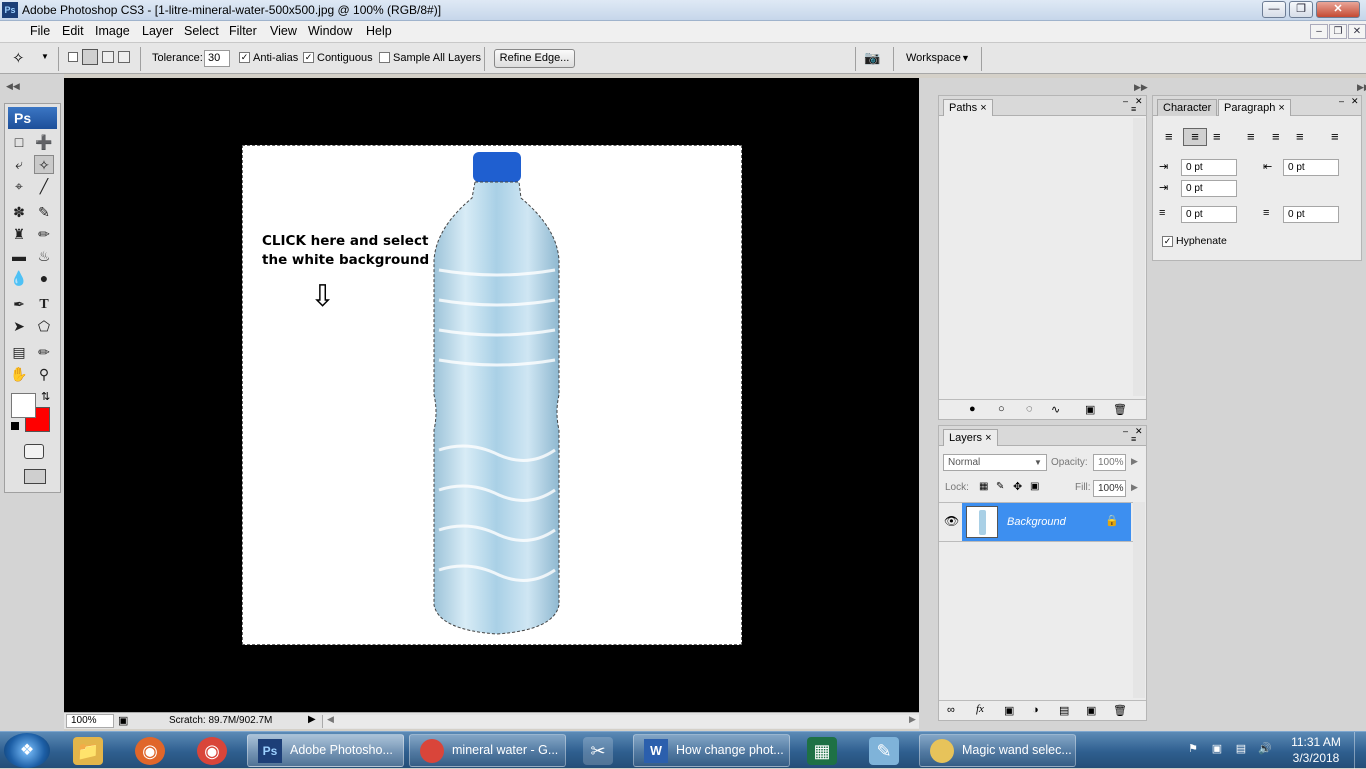  What do you see at coordinates (212, 751) in the screenshot?
I see `chrome-icon: ◉` at bounding box center [212, 751].